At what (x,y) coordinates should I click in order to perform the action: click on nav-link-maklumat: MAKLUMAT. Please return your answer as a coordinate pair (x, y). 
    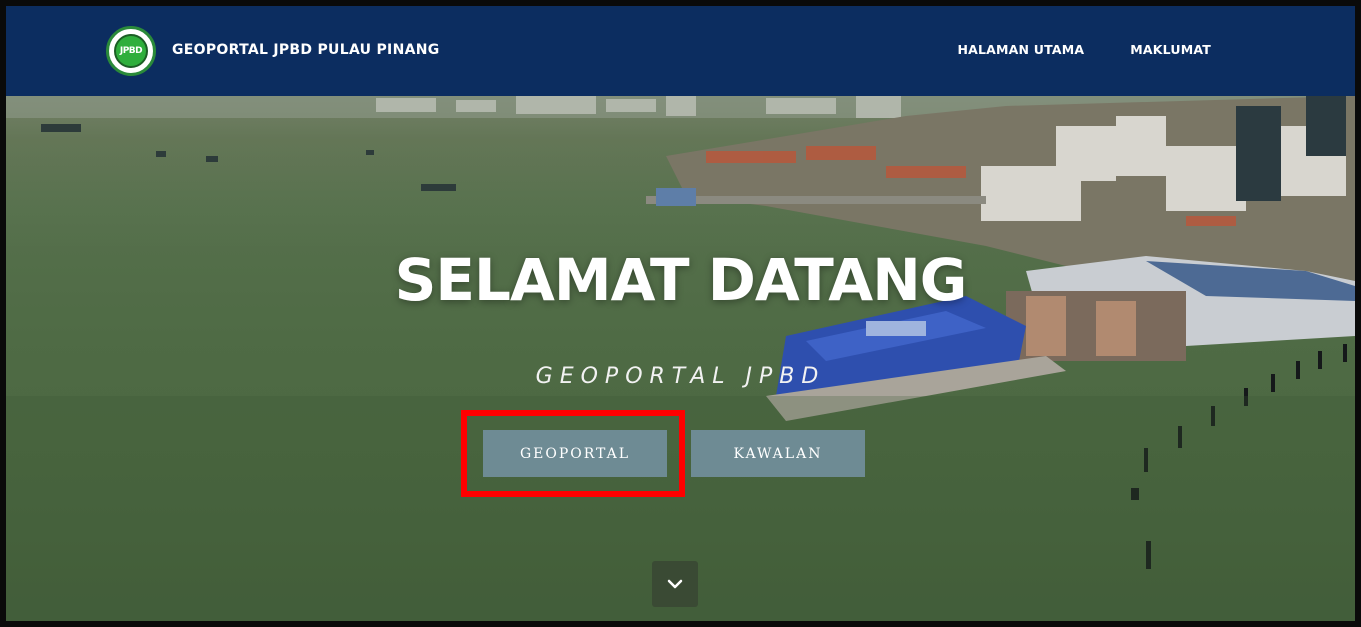
    Looking at the image, I should click on (1170, 49).